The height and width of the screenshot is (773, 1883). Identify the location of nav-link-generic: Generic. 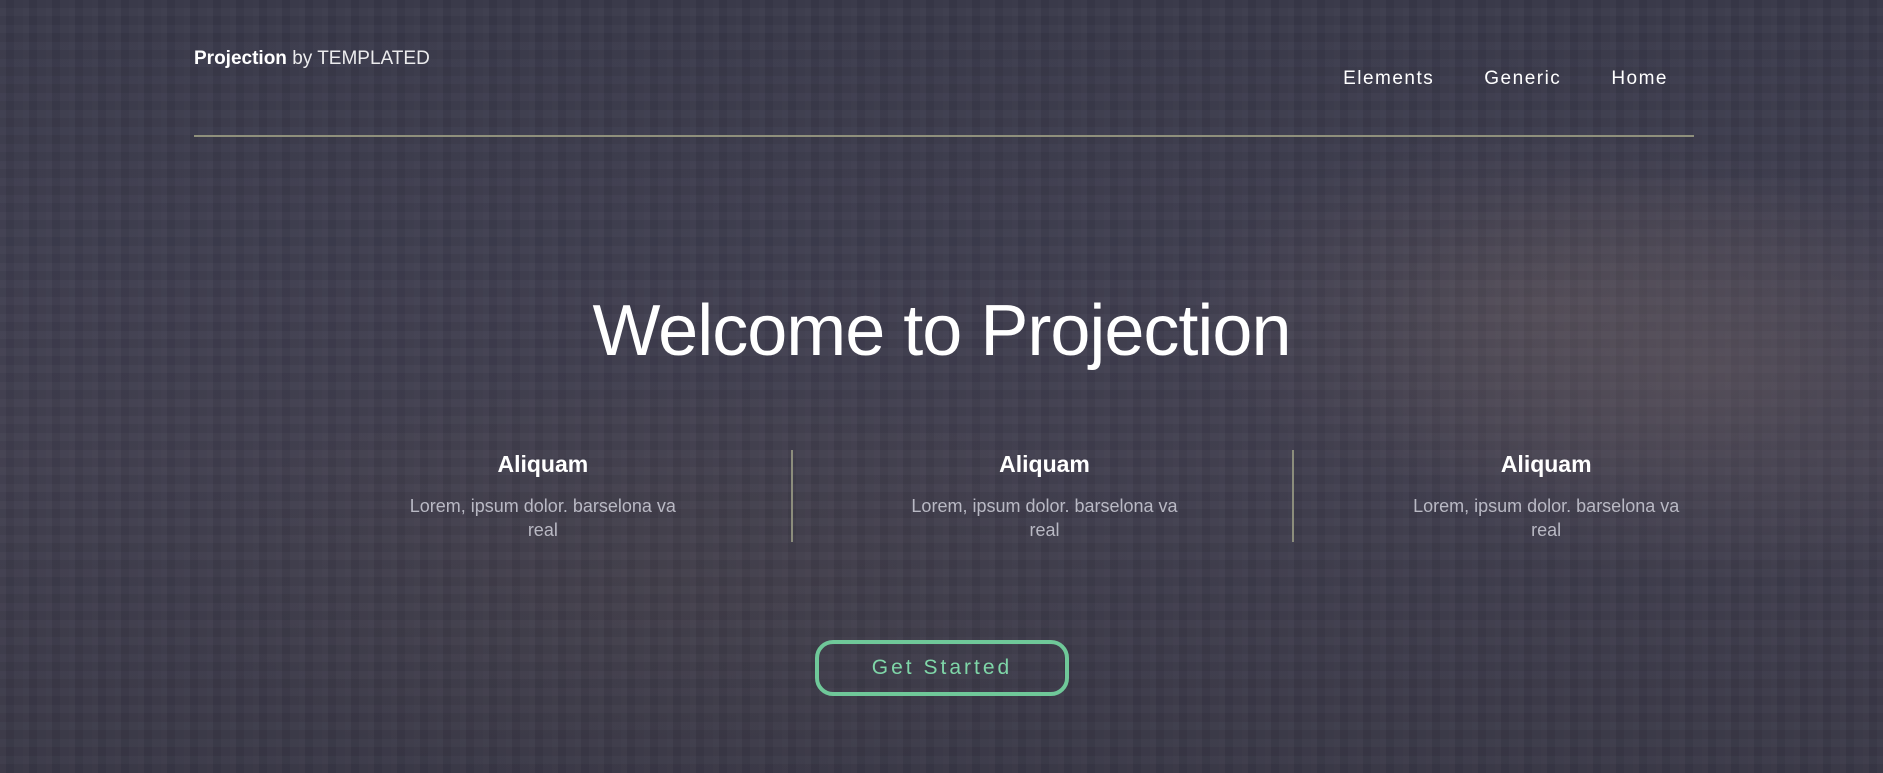
(1522, 79).